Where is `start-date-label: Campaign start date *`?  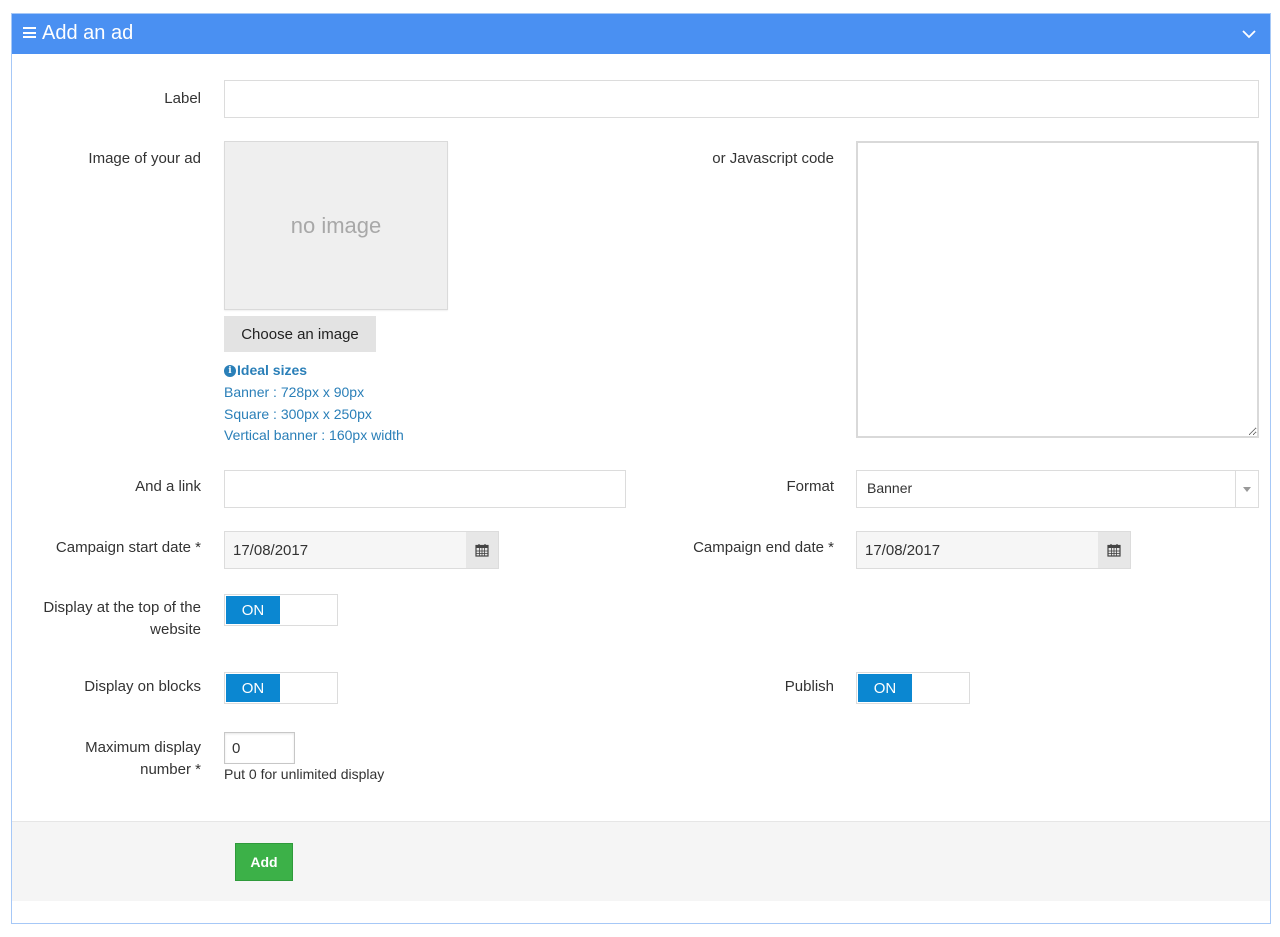 start-date-label: Campaign start date * is located at coordinates (128, 547).